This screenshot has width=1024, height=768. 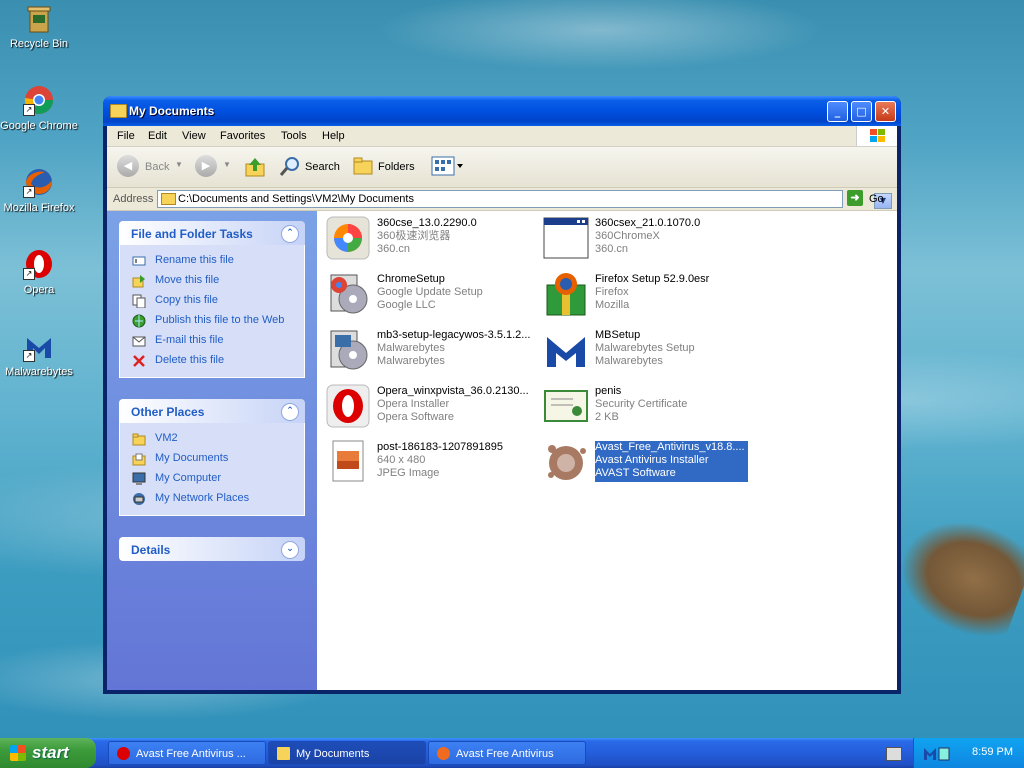 What do you see at coordinates (39, 182) in the screenshot?
I see `firefox-icon: ↗` at bounding box center [39, 182].